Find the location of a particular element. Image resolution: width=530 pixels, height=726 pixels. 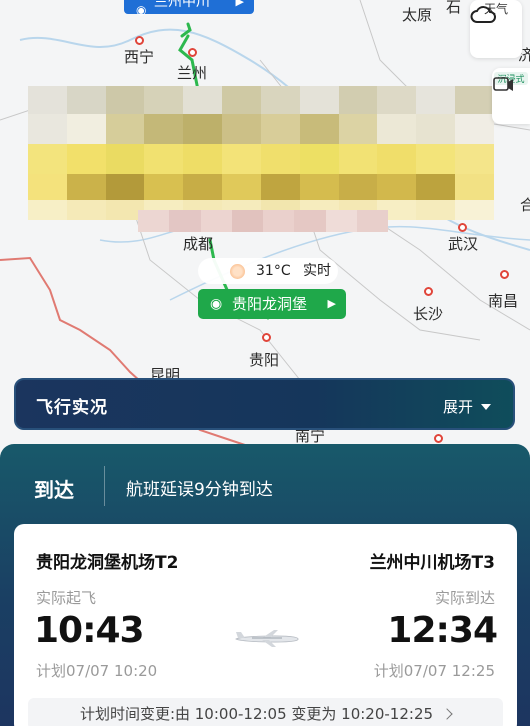

expand-button: 展开 is located at coordinates (467, 406).